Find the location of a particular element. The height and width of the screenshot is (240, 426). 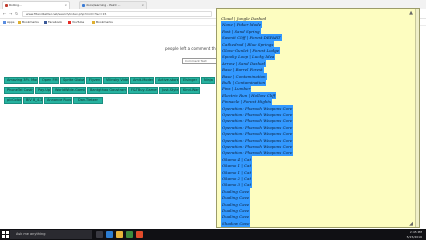

tag-chip: Annonce Ruvo is located at coordinates (58, 100).